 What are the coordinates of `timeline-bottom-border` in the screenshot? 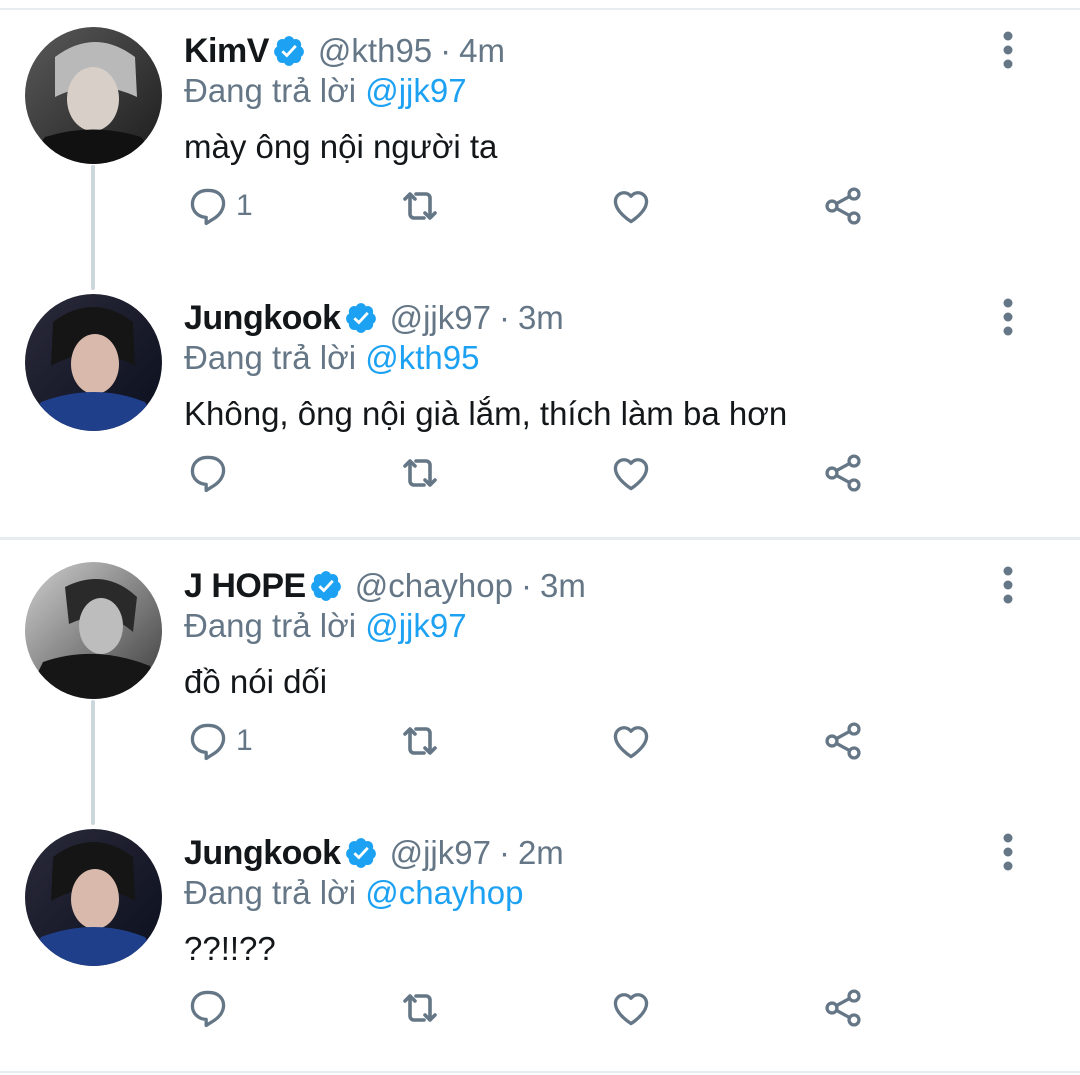 It's located at (540, 1072).